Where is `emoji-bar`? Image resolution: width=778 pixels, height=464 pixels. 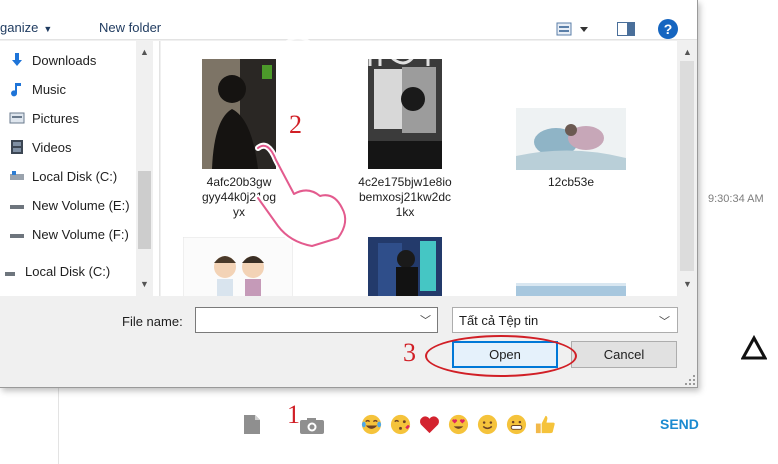
emoji-bar is located at coordinates (458, 424).